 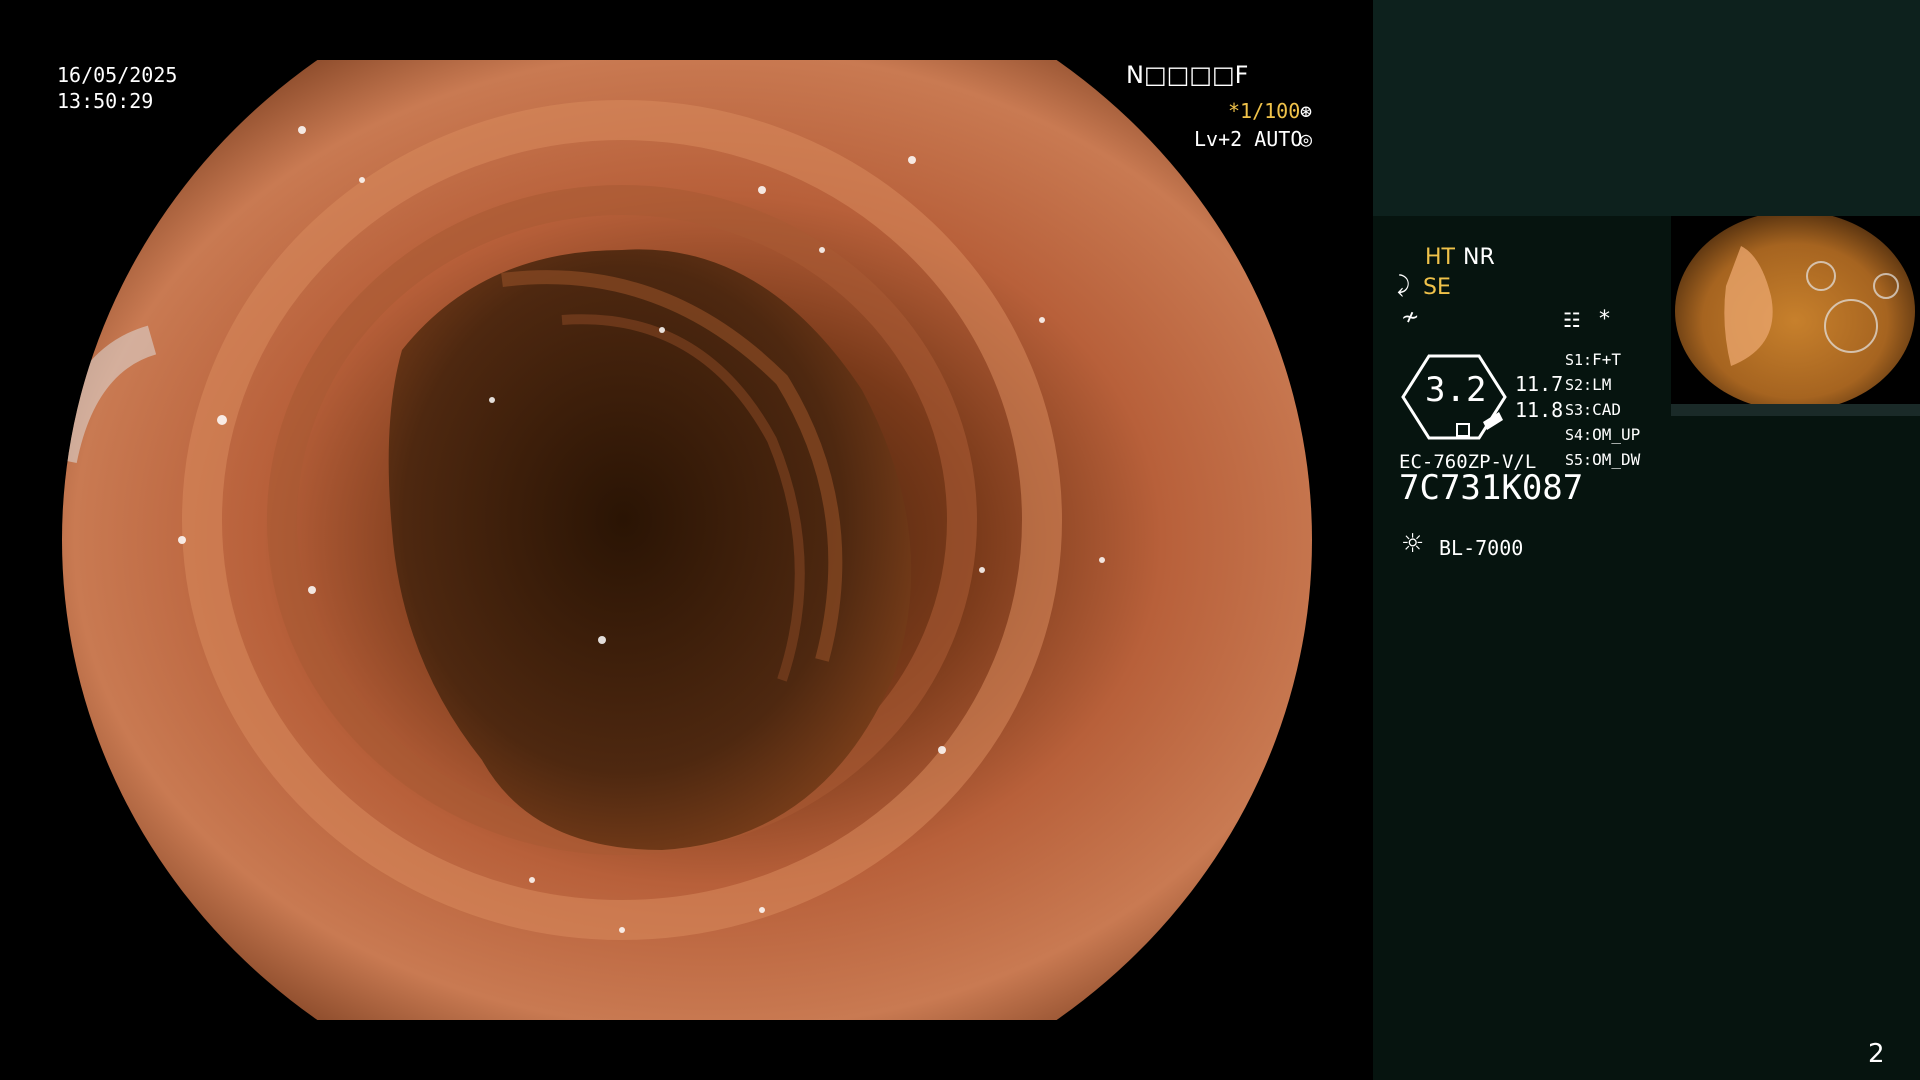 I want to click on star-indicator: *, so click(x=1604, y=319).